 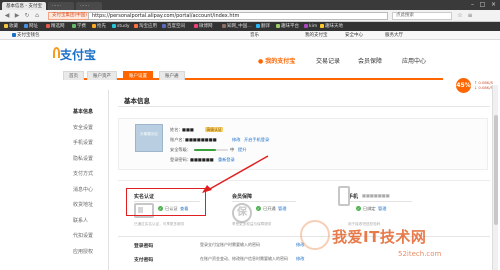 What do you see at coordinates (460, 16) in the screenshot?
I see `star-icon: ☆` at bounding box center [460, 16].